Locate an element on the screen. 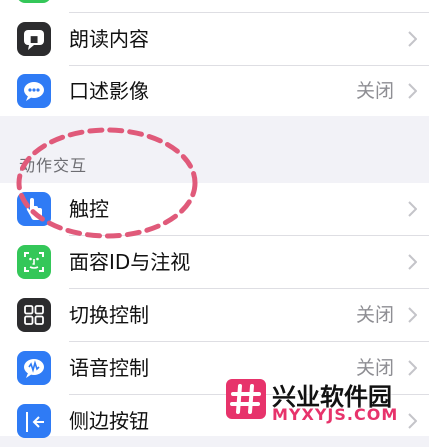 The height and width of the screenshot is (447, 429). annotation-circle is located at coordinates (107, 183).